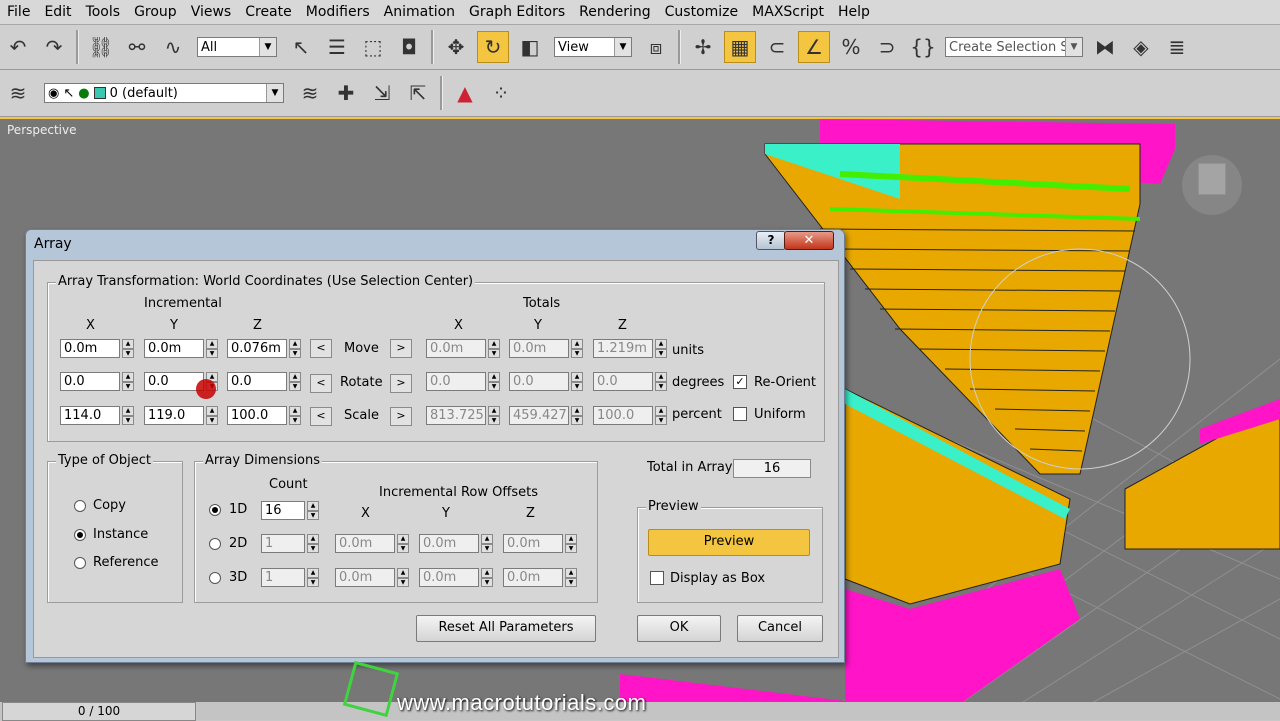  Describe the element at coordinates (463, 381) in the screenshot. I see `rotate-tot-x-spinner: 0.0 ▲ ▼` at that location.